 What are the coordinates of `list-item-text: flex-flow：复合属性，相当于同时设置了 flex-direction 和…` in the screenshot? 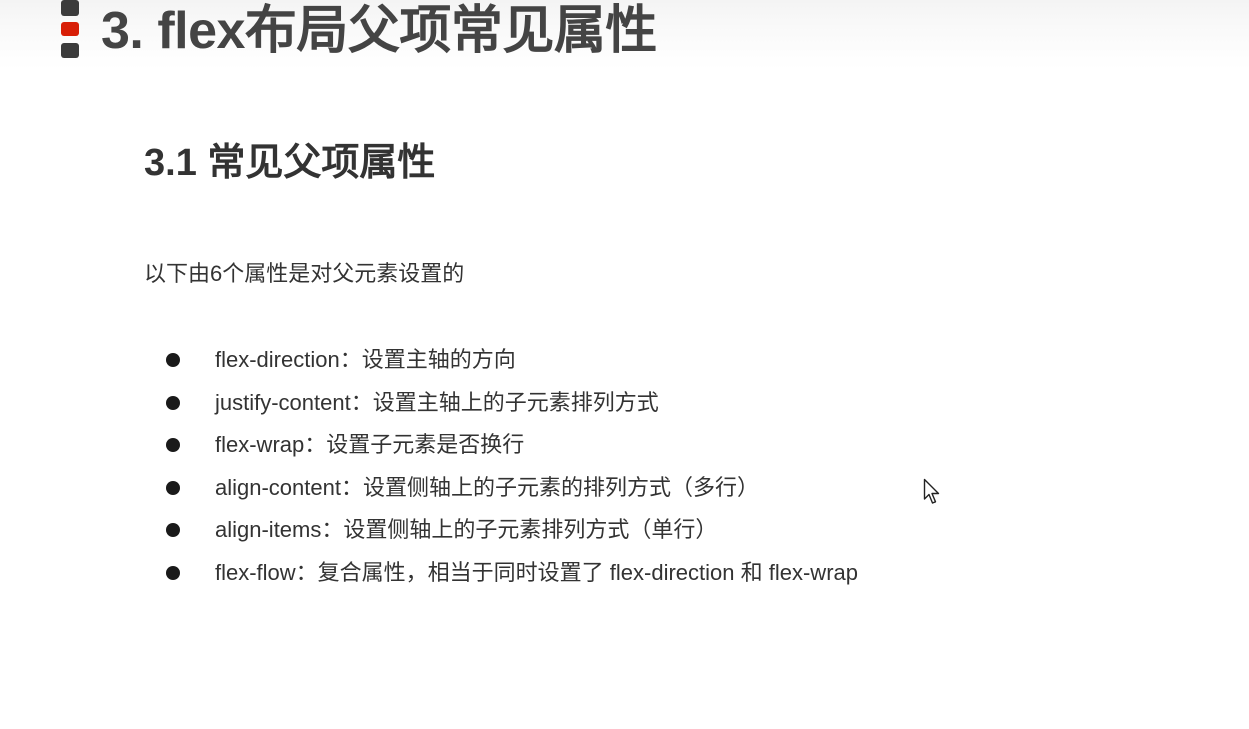 It's located at (536, 572).